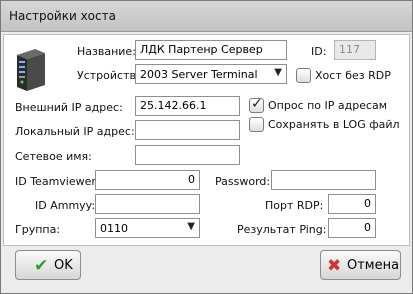 The height and width of the screenshot is (294, 413). I want to click on device-select: 2003 Server Terminal ▼, so click(211, 74).